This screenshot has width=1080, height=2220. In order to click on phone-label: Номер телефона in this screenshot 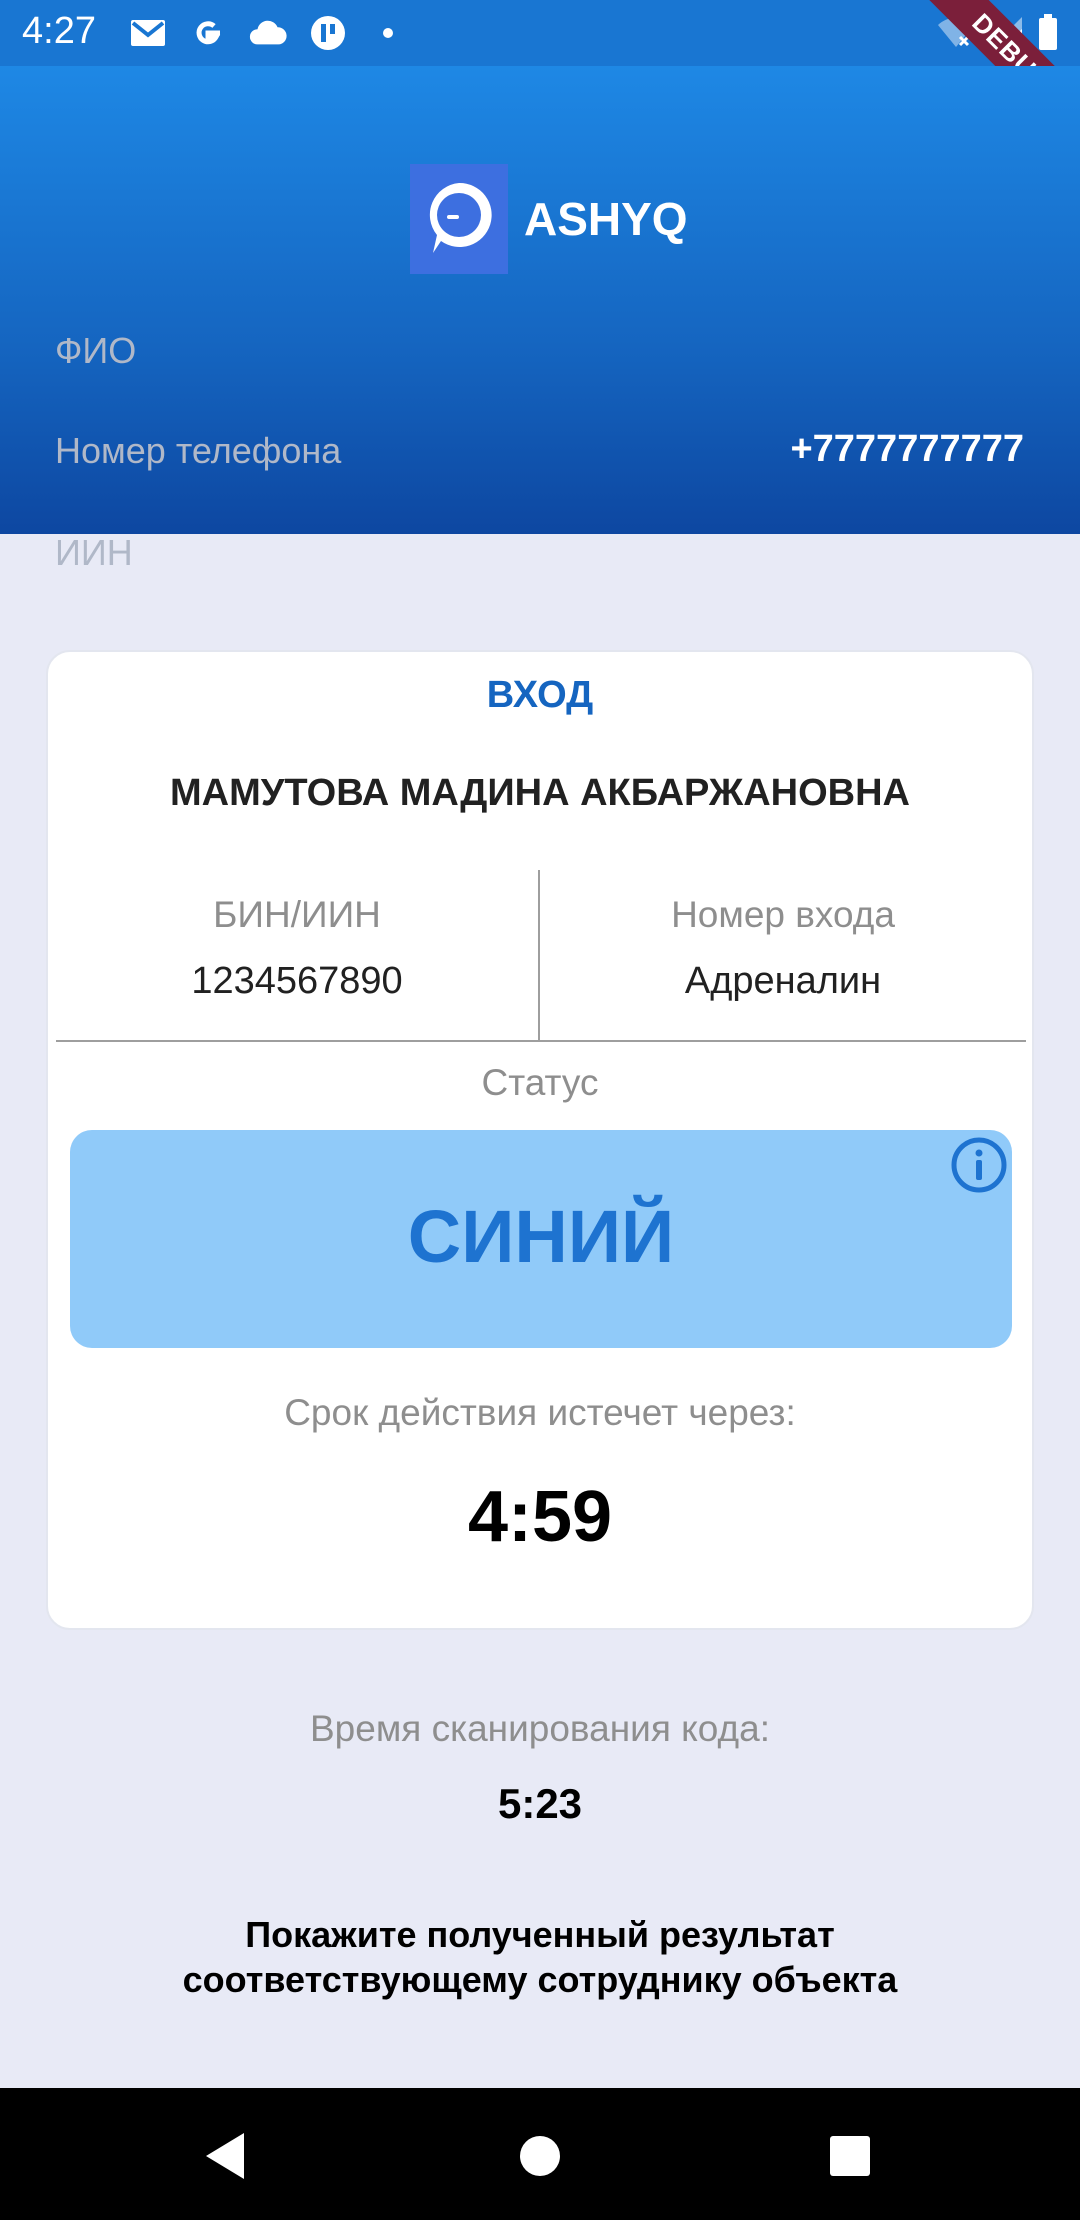, I will do `click(198, 450)`.